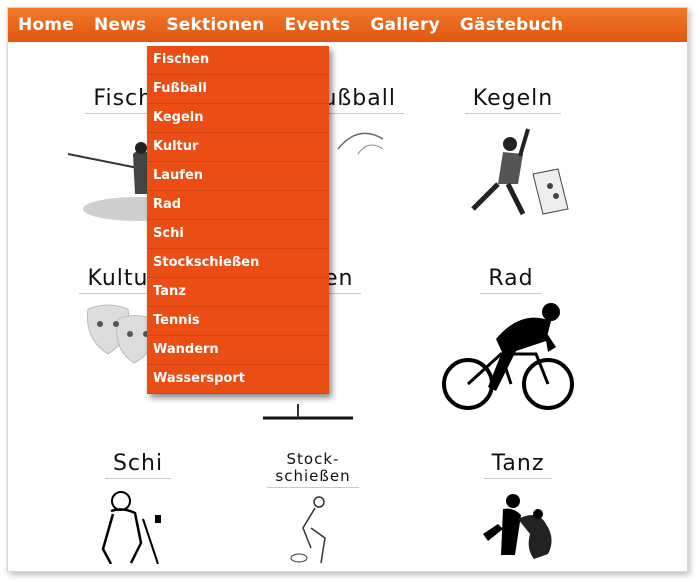 The image size is (700, 582). What do you see at coordinates (517, 526) in the screenshot?
I see `dancing-couple-illustration` at bounding box center [517, 526].